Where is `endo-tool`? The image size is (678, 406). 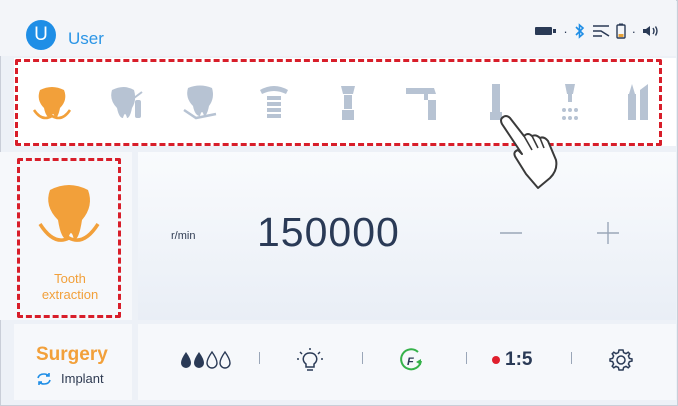
endo-tool is located at coordinates (126, 102).